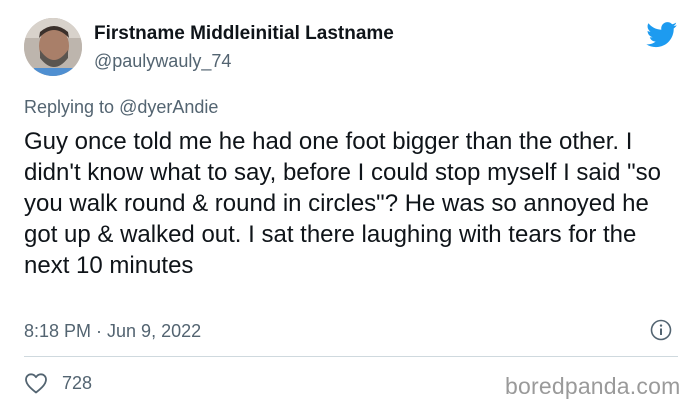 The width and height of the screenshot is (700, 410). What do you see at coordinates (53, 47) in the screenshot?
I see `avatar` at bounding box center [53, 47].